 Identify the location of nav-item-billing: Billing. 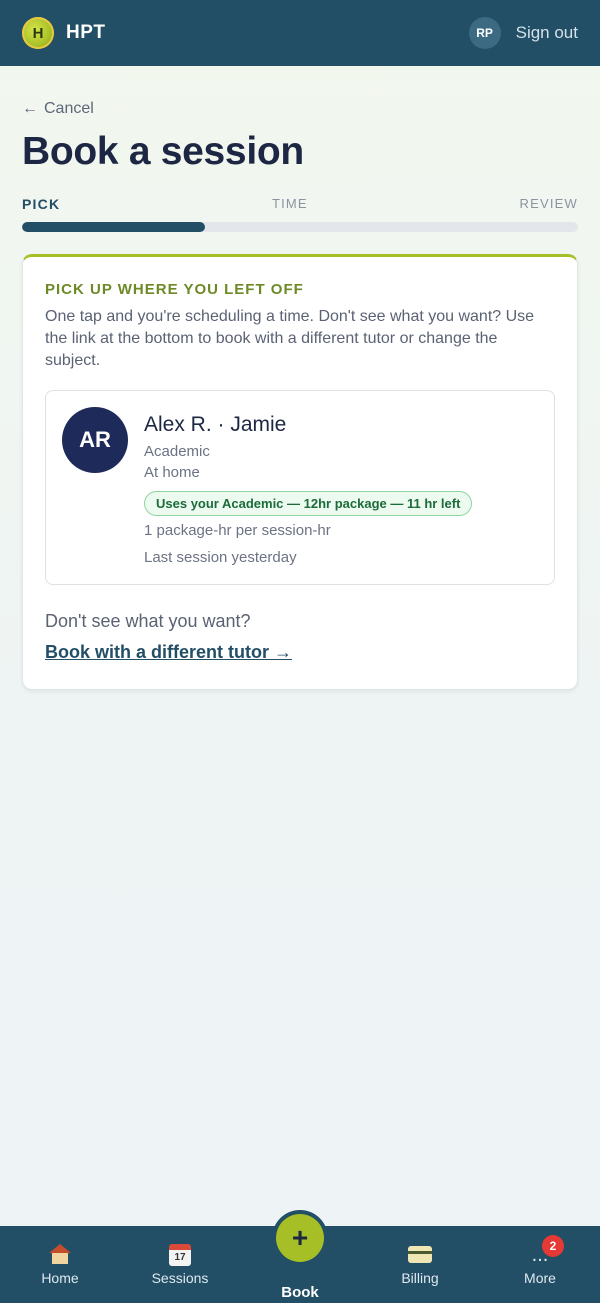
(420, 1264).